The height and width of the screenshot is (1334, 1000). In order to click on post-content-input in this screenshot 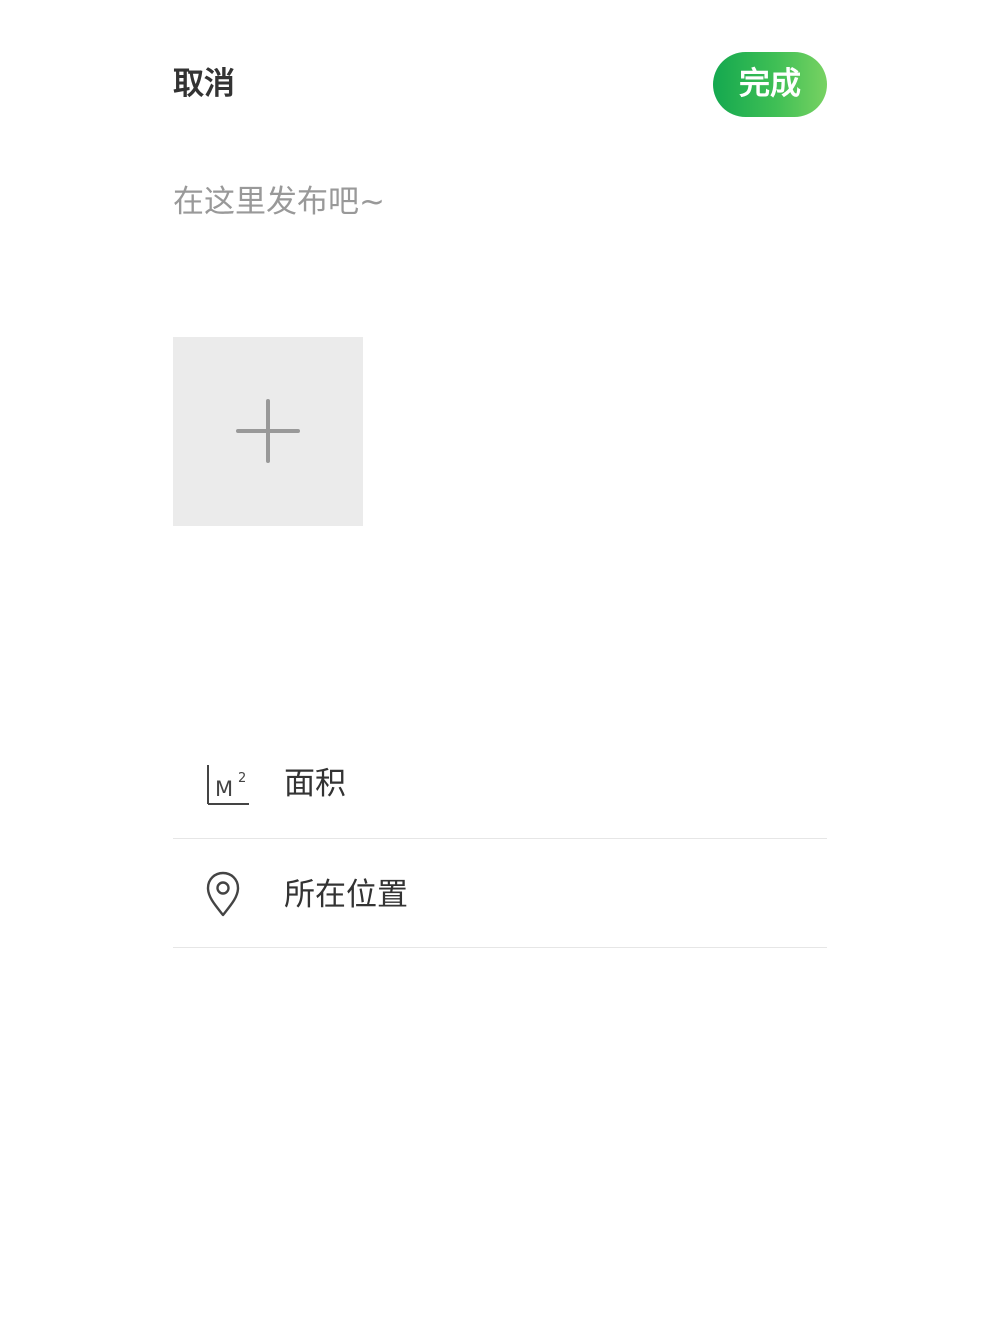, I will do `click(500, 241)`.